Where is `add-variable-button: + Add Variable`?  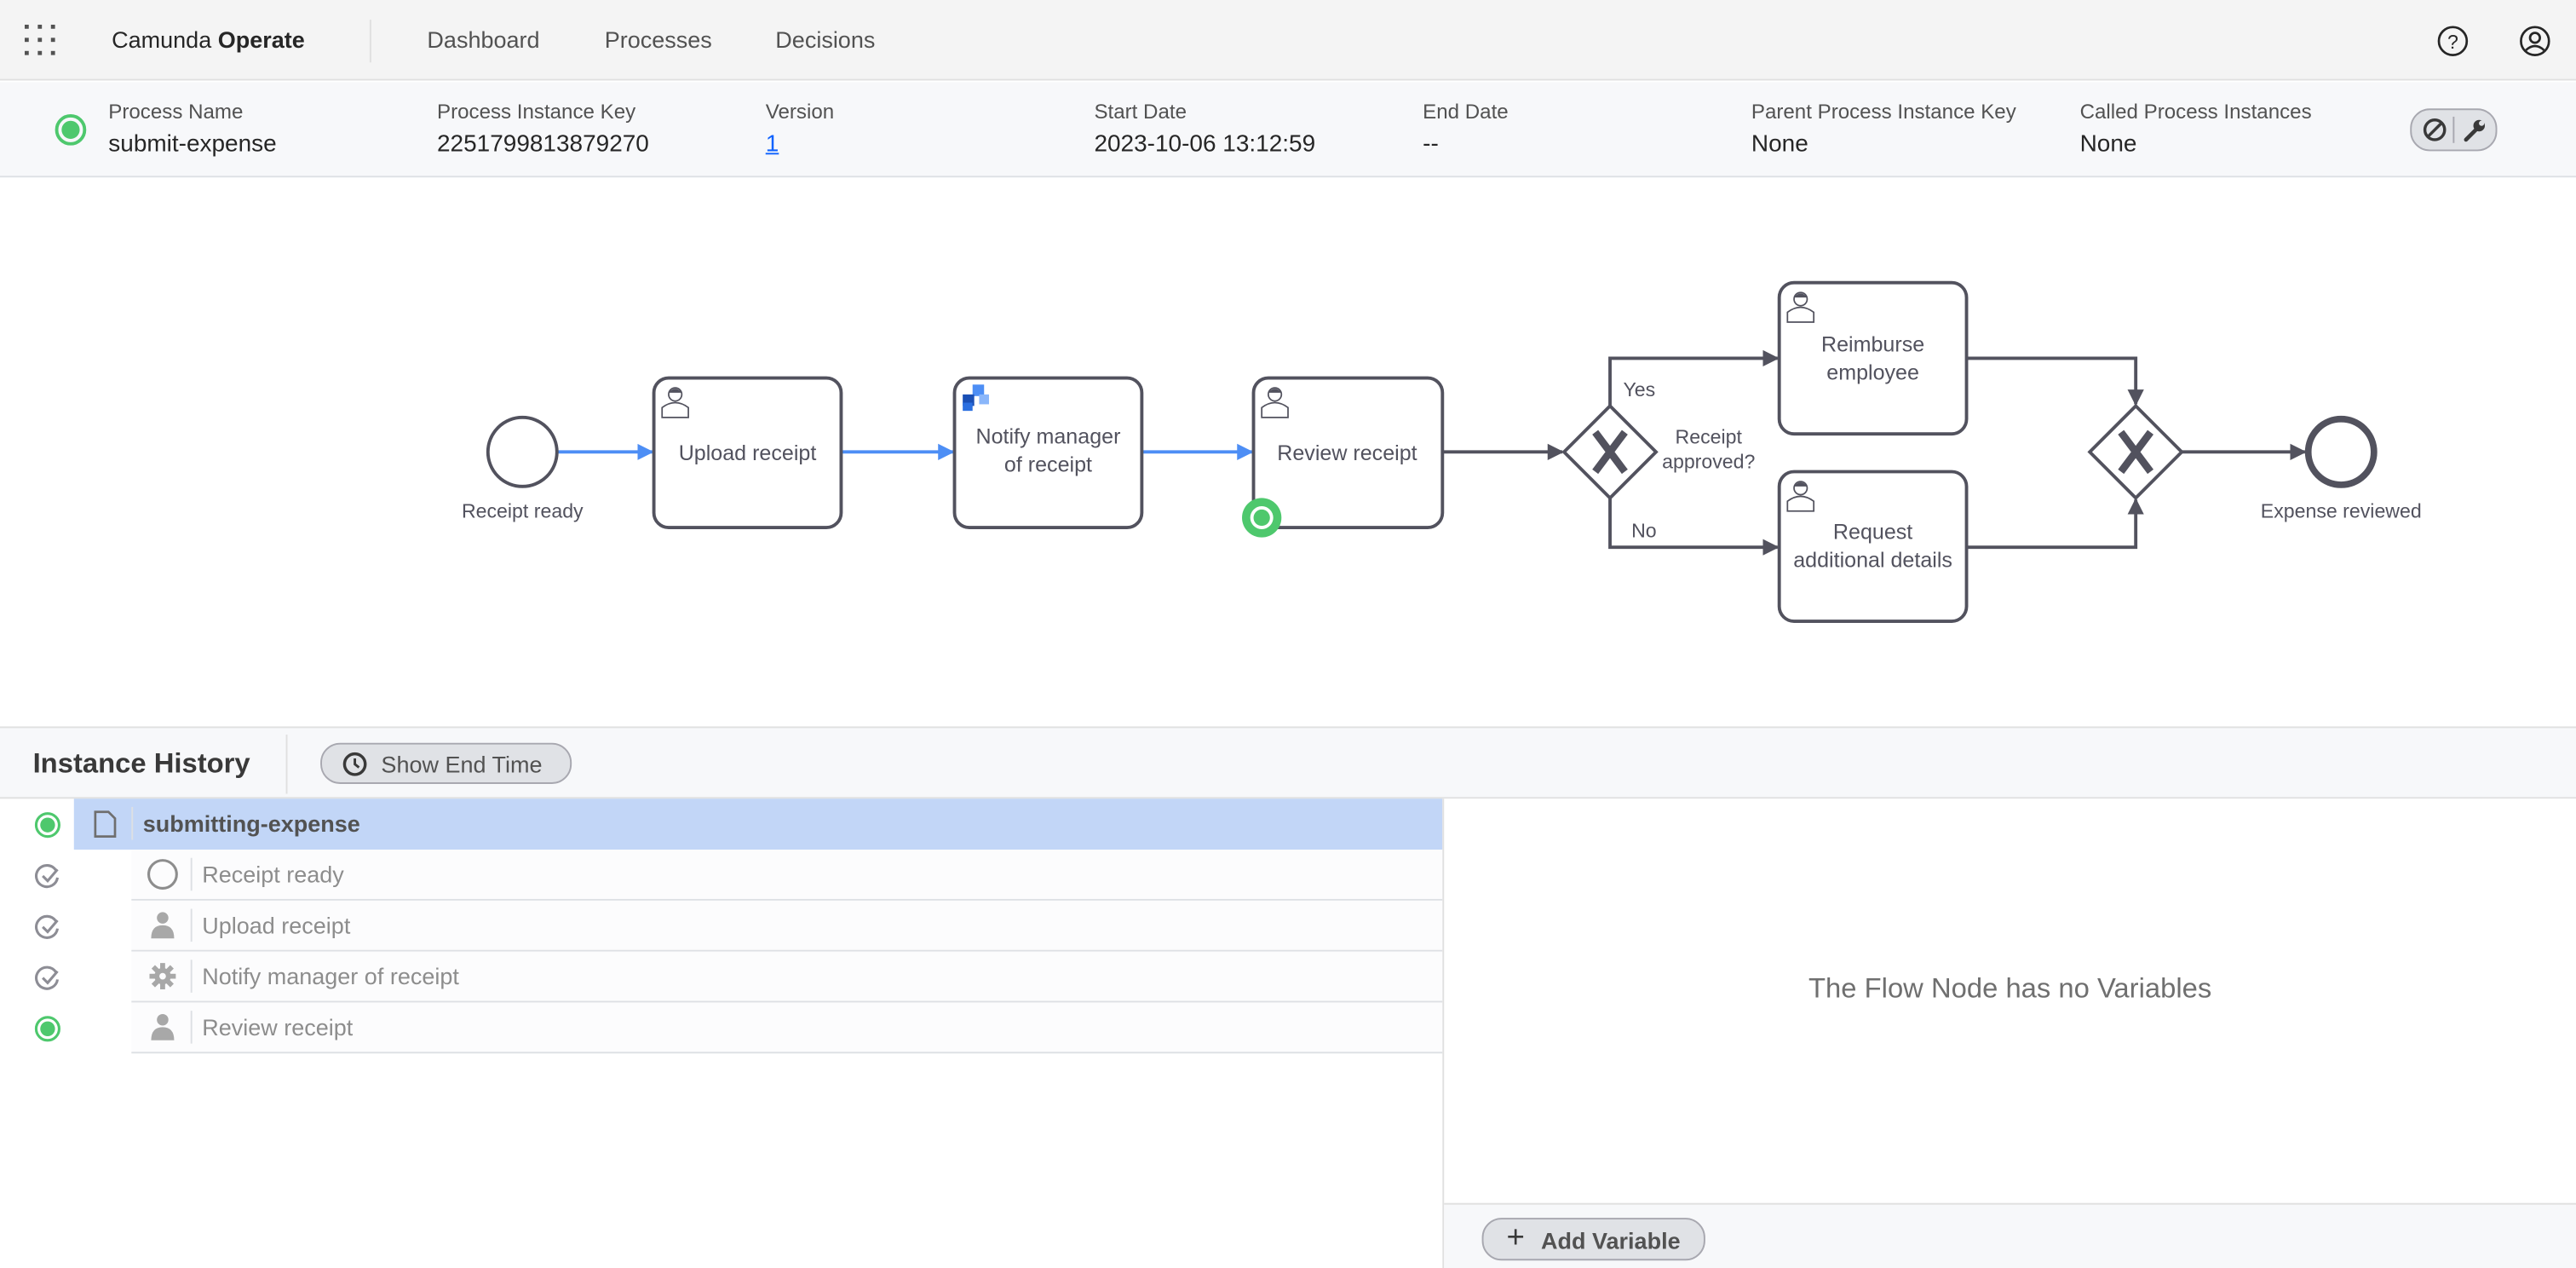
add-variable-button: + Add Variable is located at coordinates (1593, 1239).